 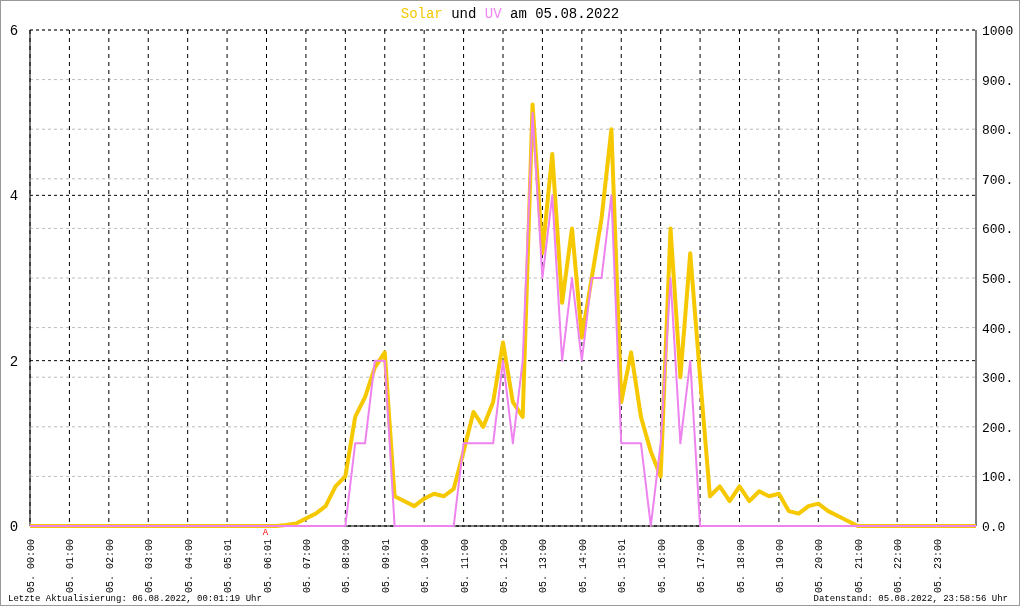 What do you see at coordinates (662, 566) in the screenshot?
I see `axis-tick-label: 05. 16:00` at bounding box center [662, 566].